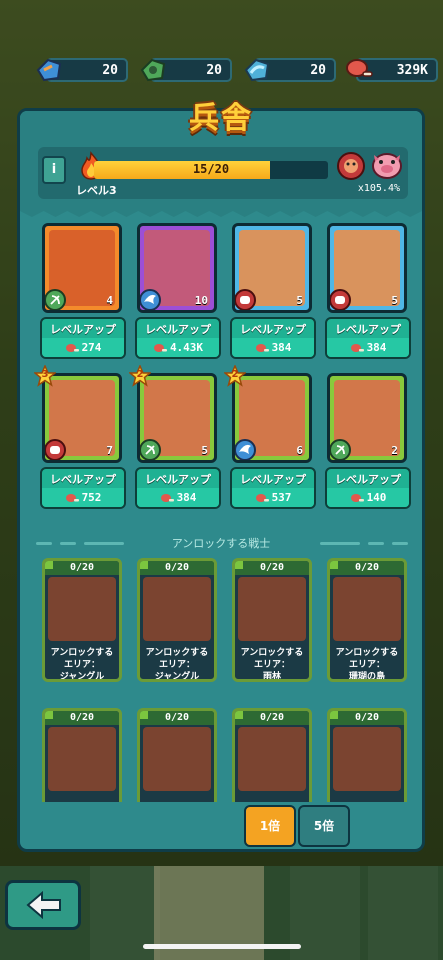 This screenshot has width=443, height=960. What do you see at coordinates (82, 268) in the screenshot?
I see `hero-card: 4` at bounding box center [82, 268].